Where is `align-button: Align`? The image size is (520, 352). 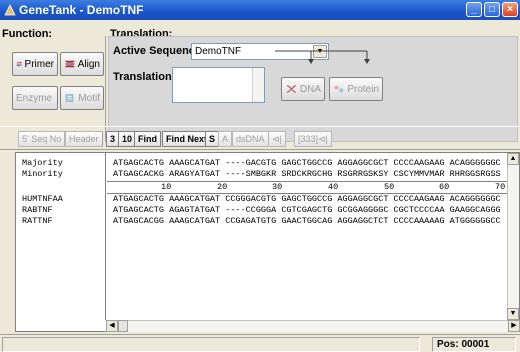
align-button: Align is located at coordinates (82, 64).